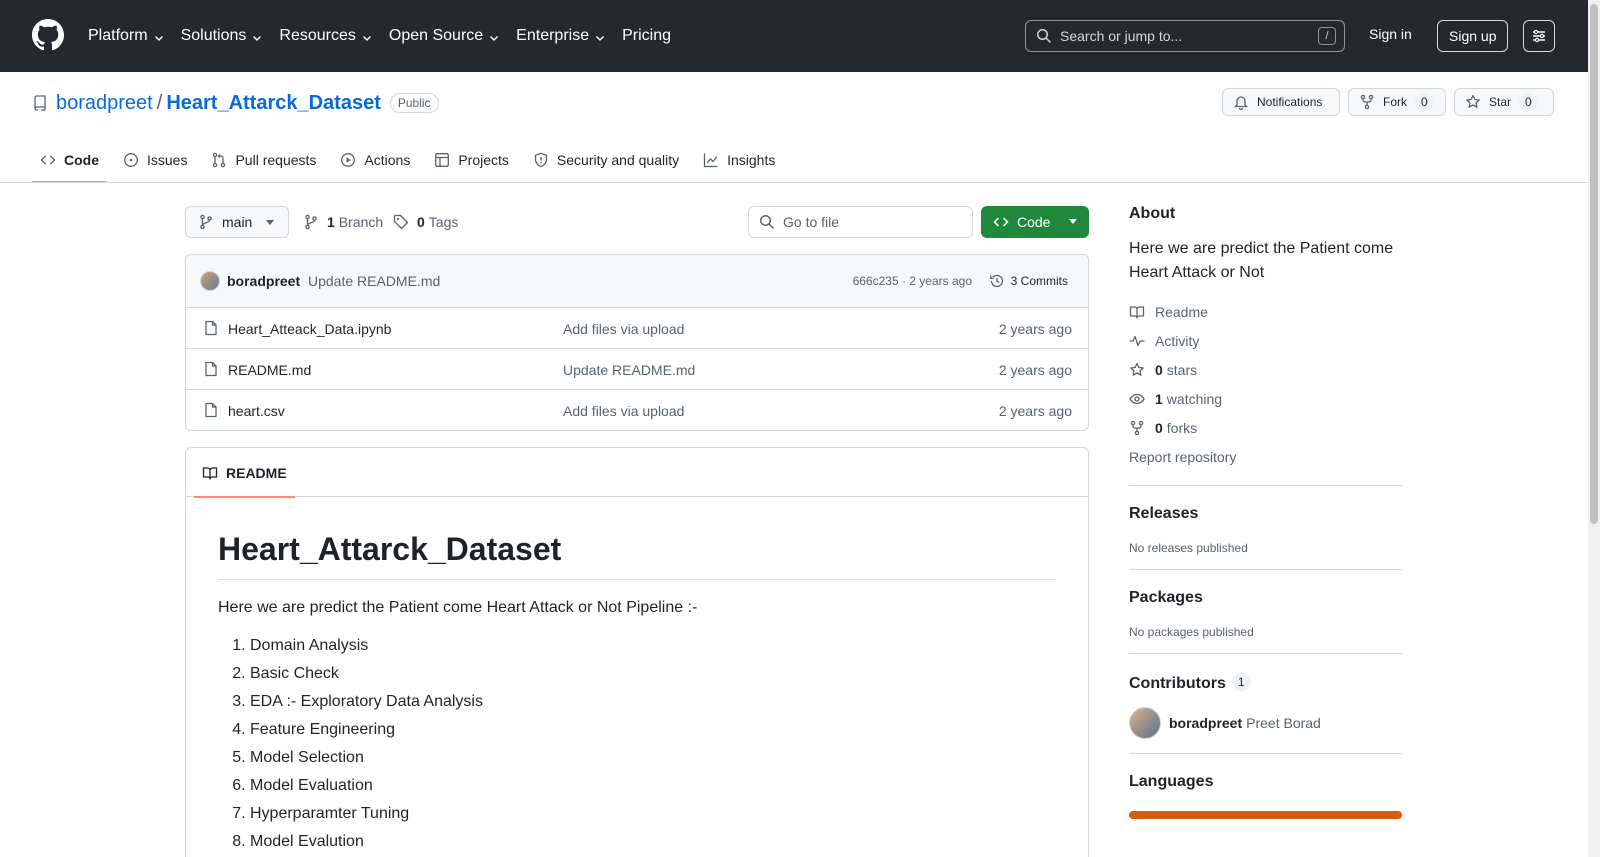 The height and width of the screenshot is (857, 1600). Describe the element at coordinates (1152, 213) in the screenshot. I see `about-heading: About` at that location.